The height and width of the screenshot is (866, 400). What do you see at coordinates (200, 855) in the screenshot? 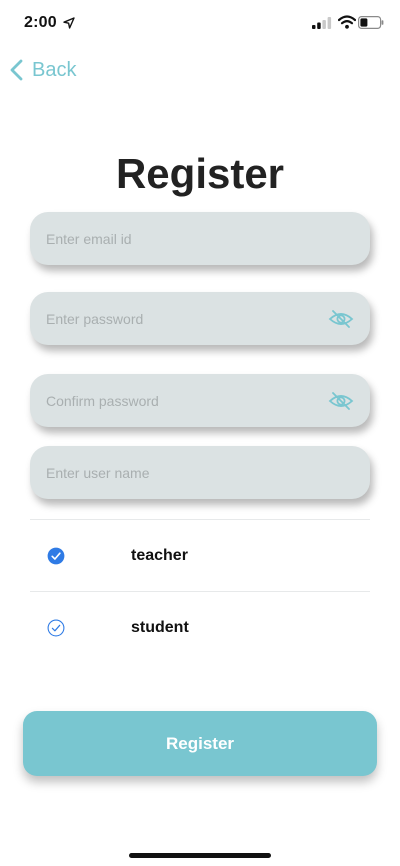
I see `home-indicator` at bounding box center [200, 855].